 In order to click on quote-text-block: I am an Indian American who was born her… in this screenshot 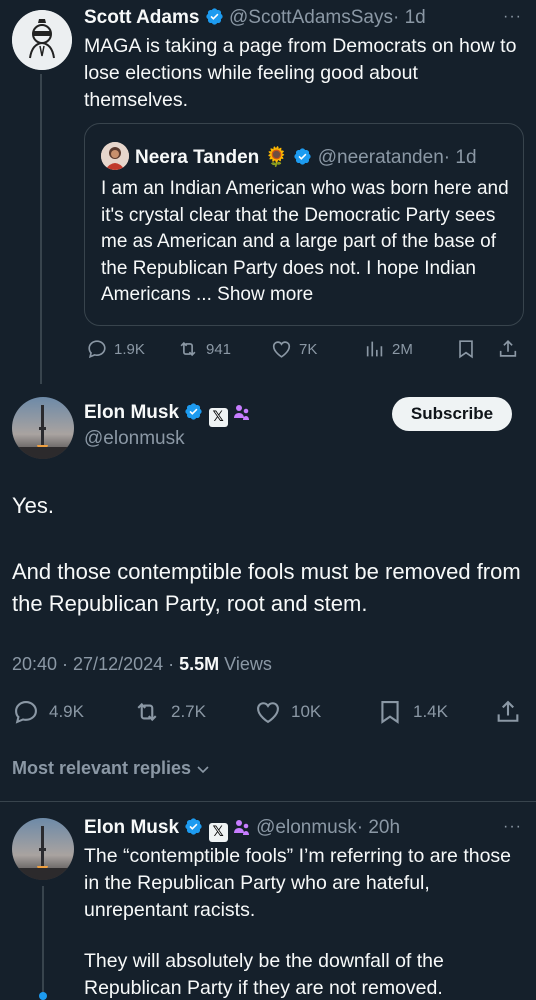, I will do `click(306, 242)`.